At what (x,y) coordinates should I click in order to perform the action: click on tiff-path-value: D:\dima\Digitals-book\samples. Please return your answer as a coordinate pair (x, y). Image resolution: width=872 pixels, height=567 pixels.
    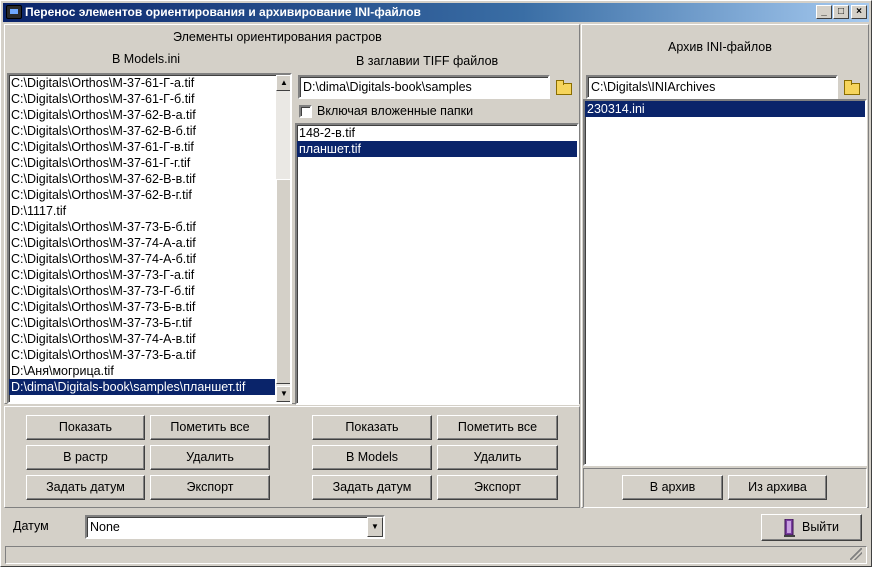
    Looking at the image, I should click on (387, 87).